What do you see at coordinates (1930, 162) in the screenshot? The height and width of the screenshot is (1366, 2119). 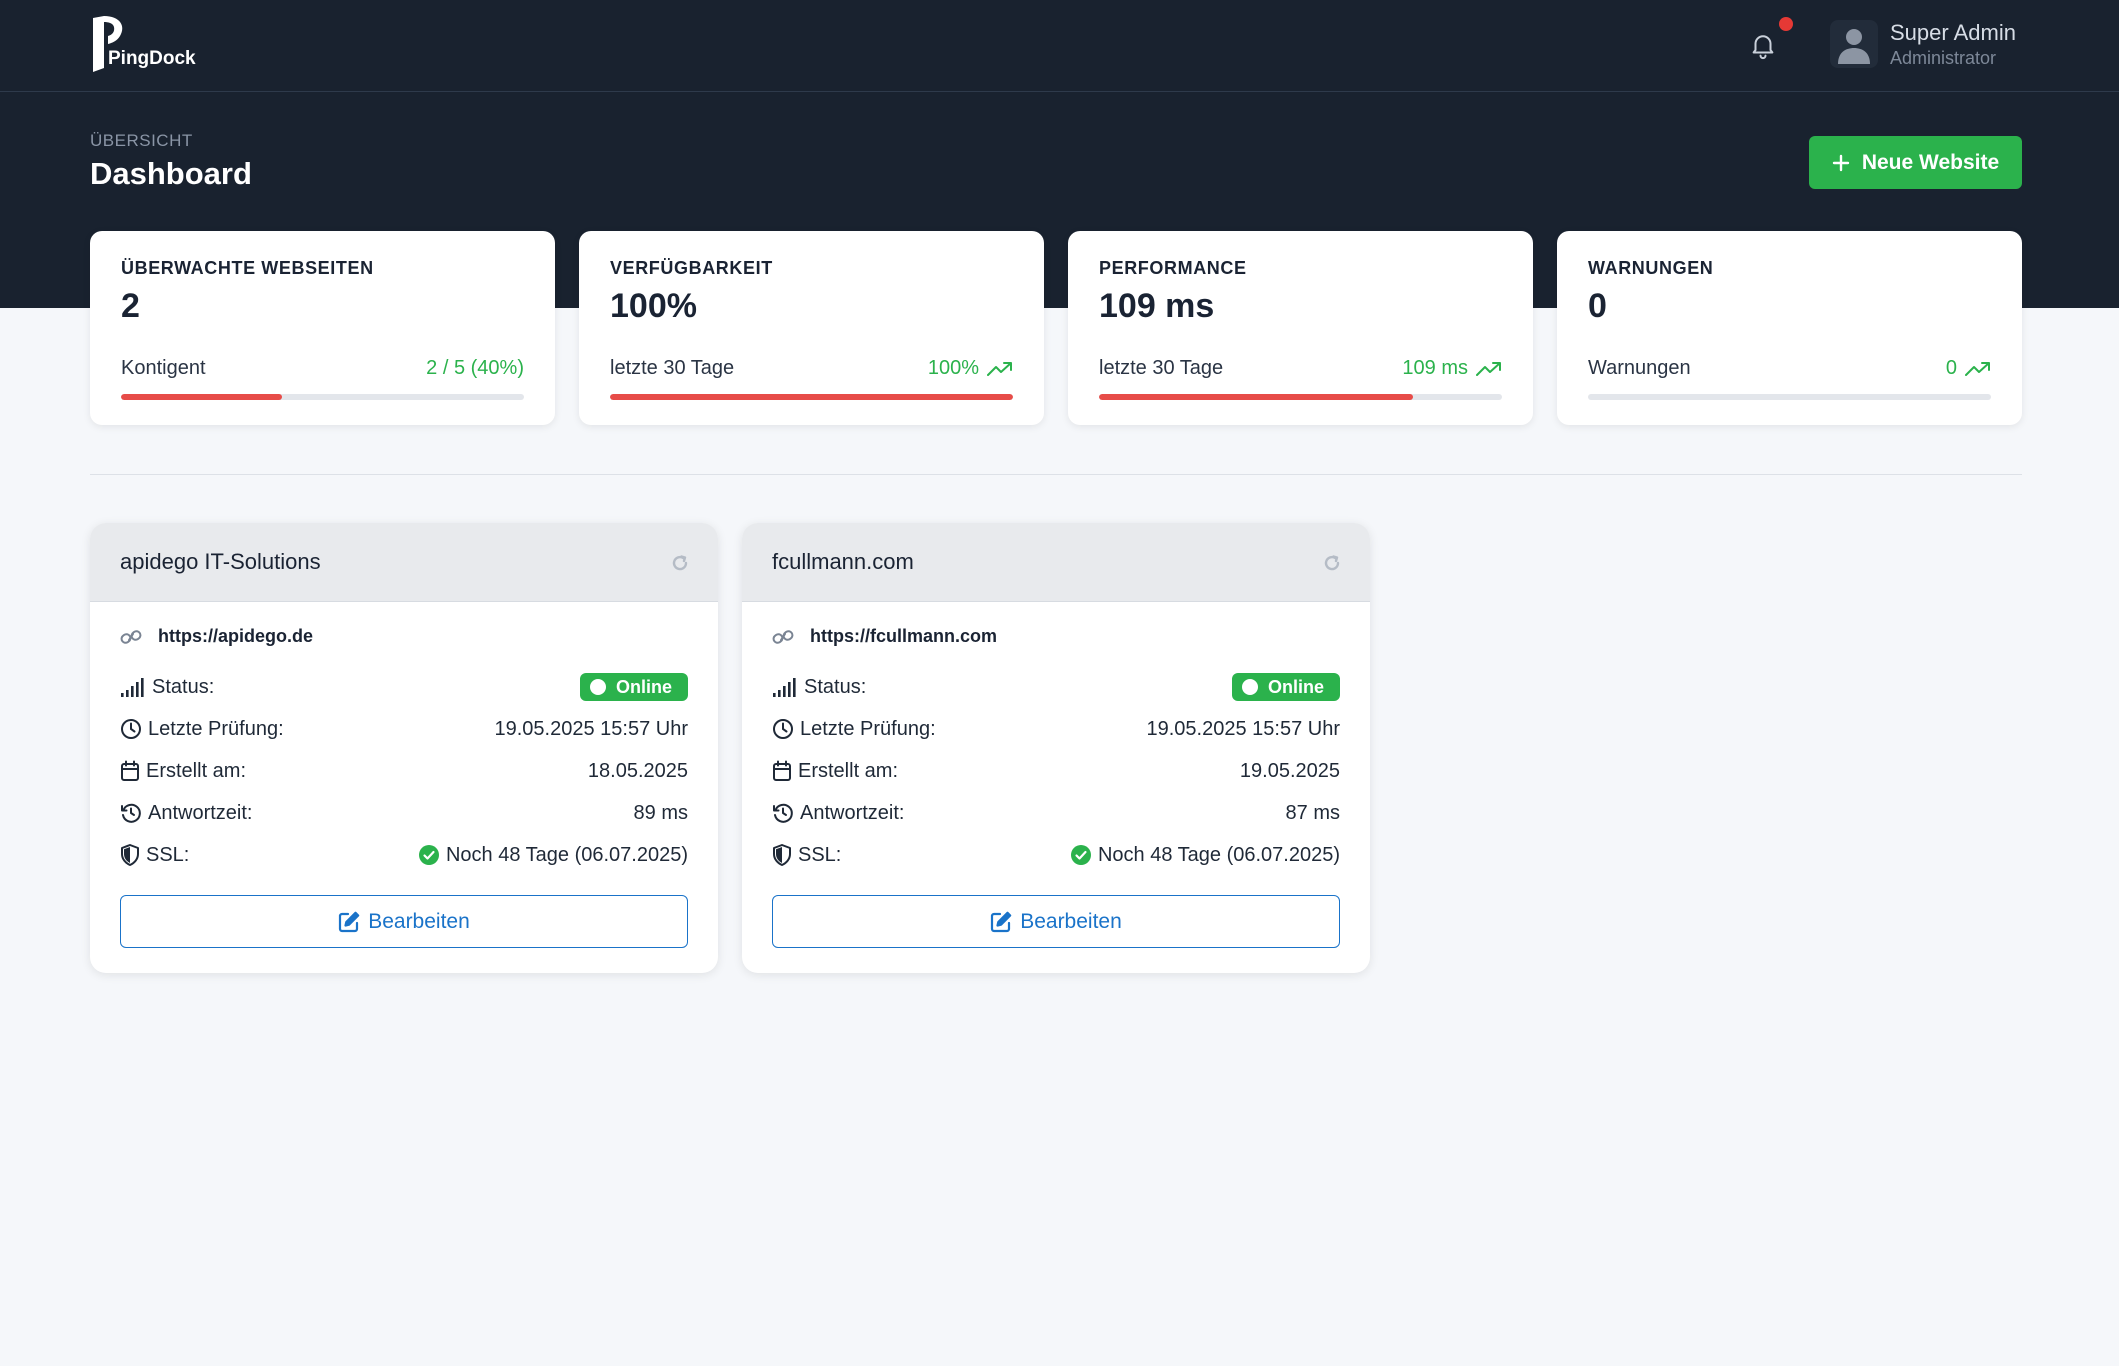 I see `new-website-label: Neue Website` at bounding box center [1930, 162].